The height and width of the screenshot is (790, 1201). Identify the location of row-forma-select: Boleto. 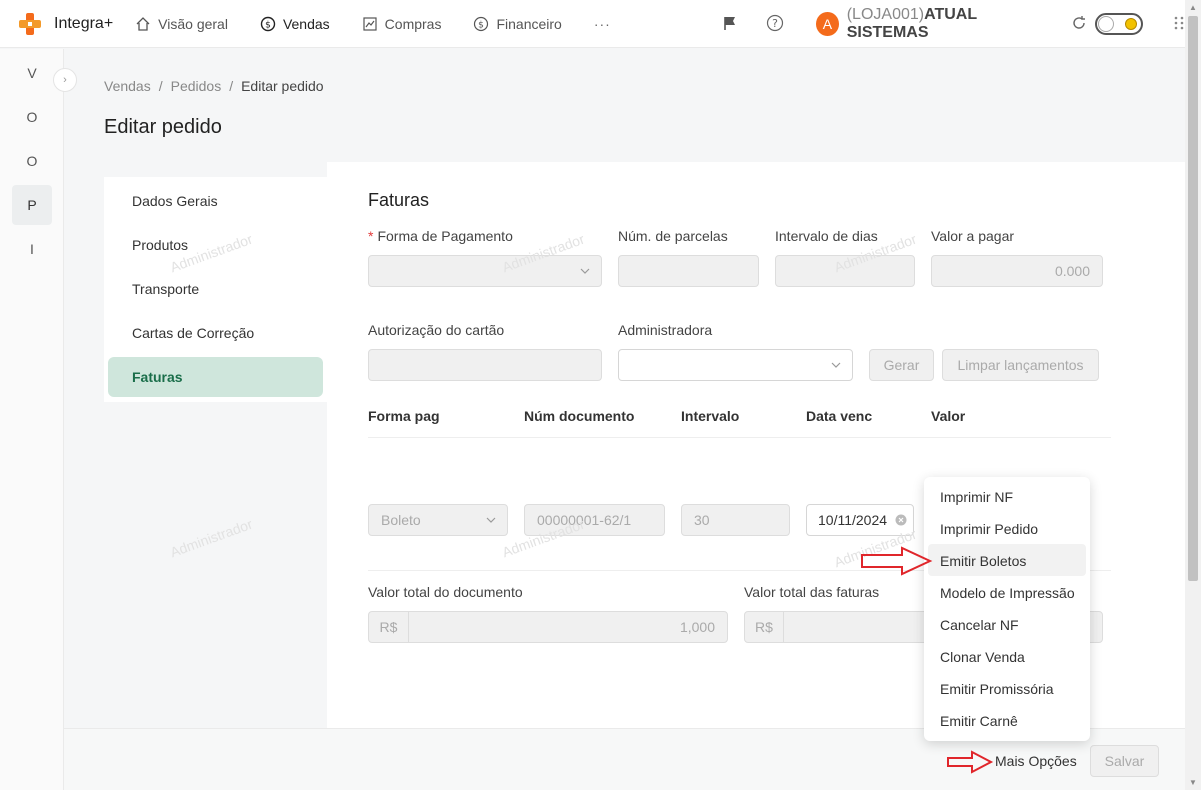
(438, 520).